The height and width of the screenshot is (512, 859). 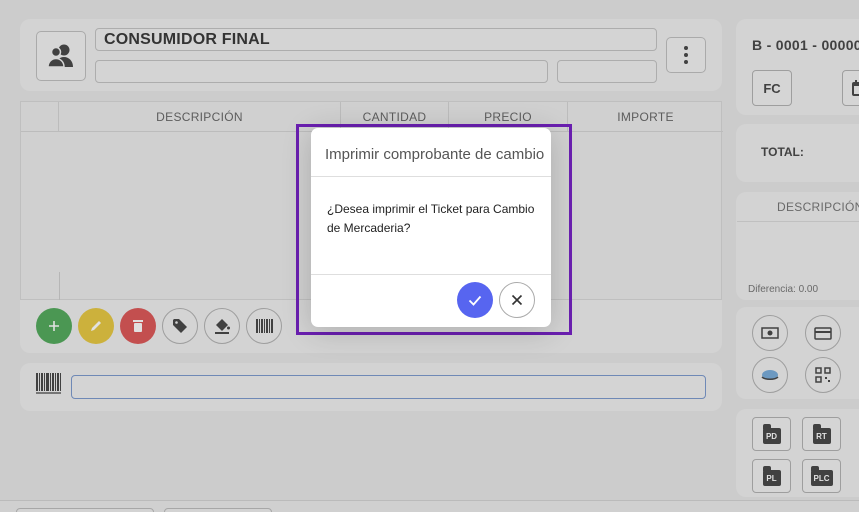 I want to click on dialog-title: Imprimir comprobante de cambio, so click(x=435, y=154).